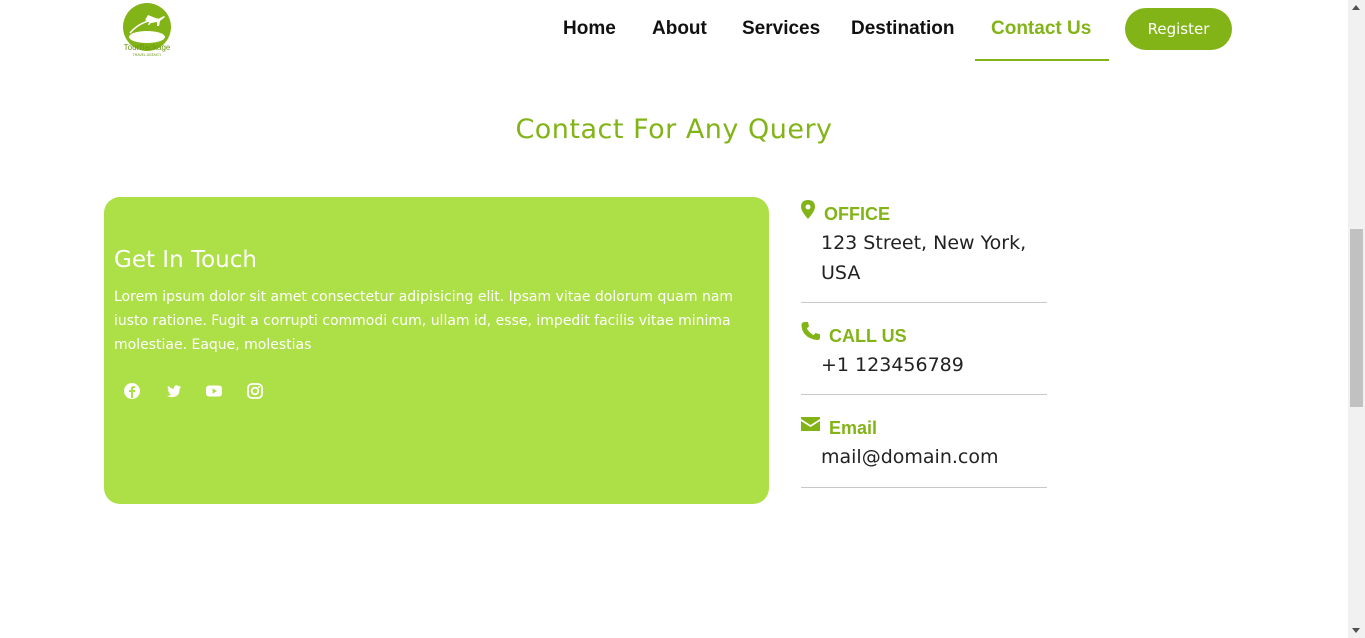 The width and height of the screenshot is (1365, 638). I want to click on email-address: mail@domain.com, so click(910, 457).